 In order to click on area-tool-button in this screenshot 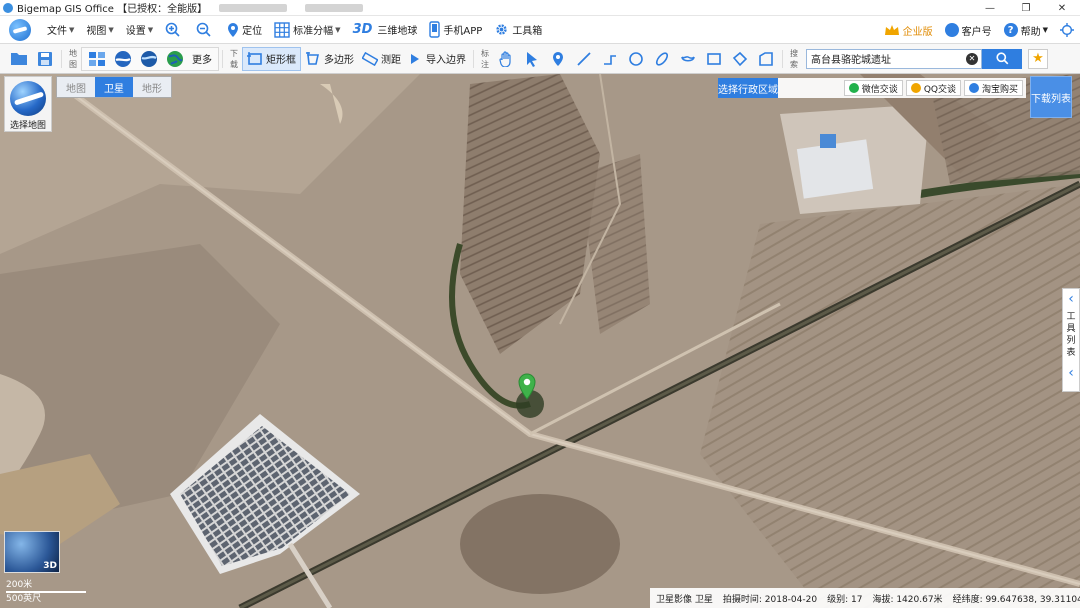, I will do `click(766, 59)`.